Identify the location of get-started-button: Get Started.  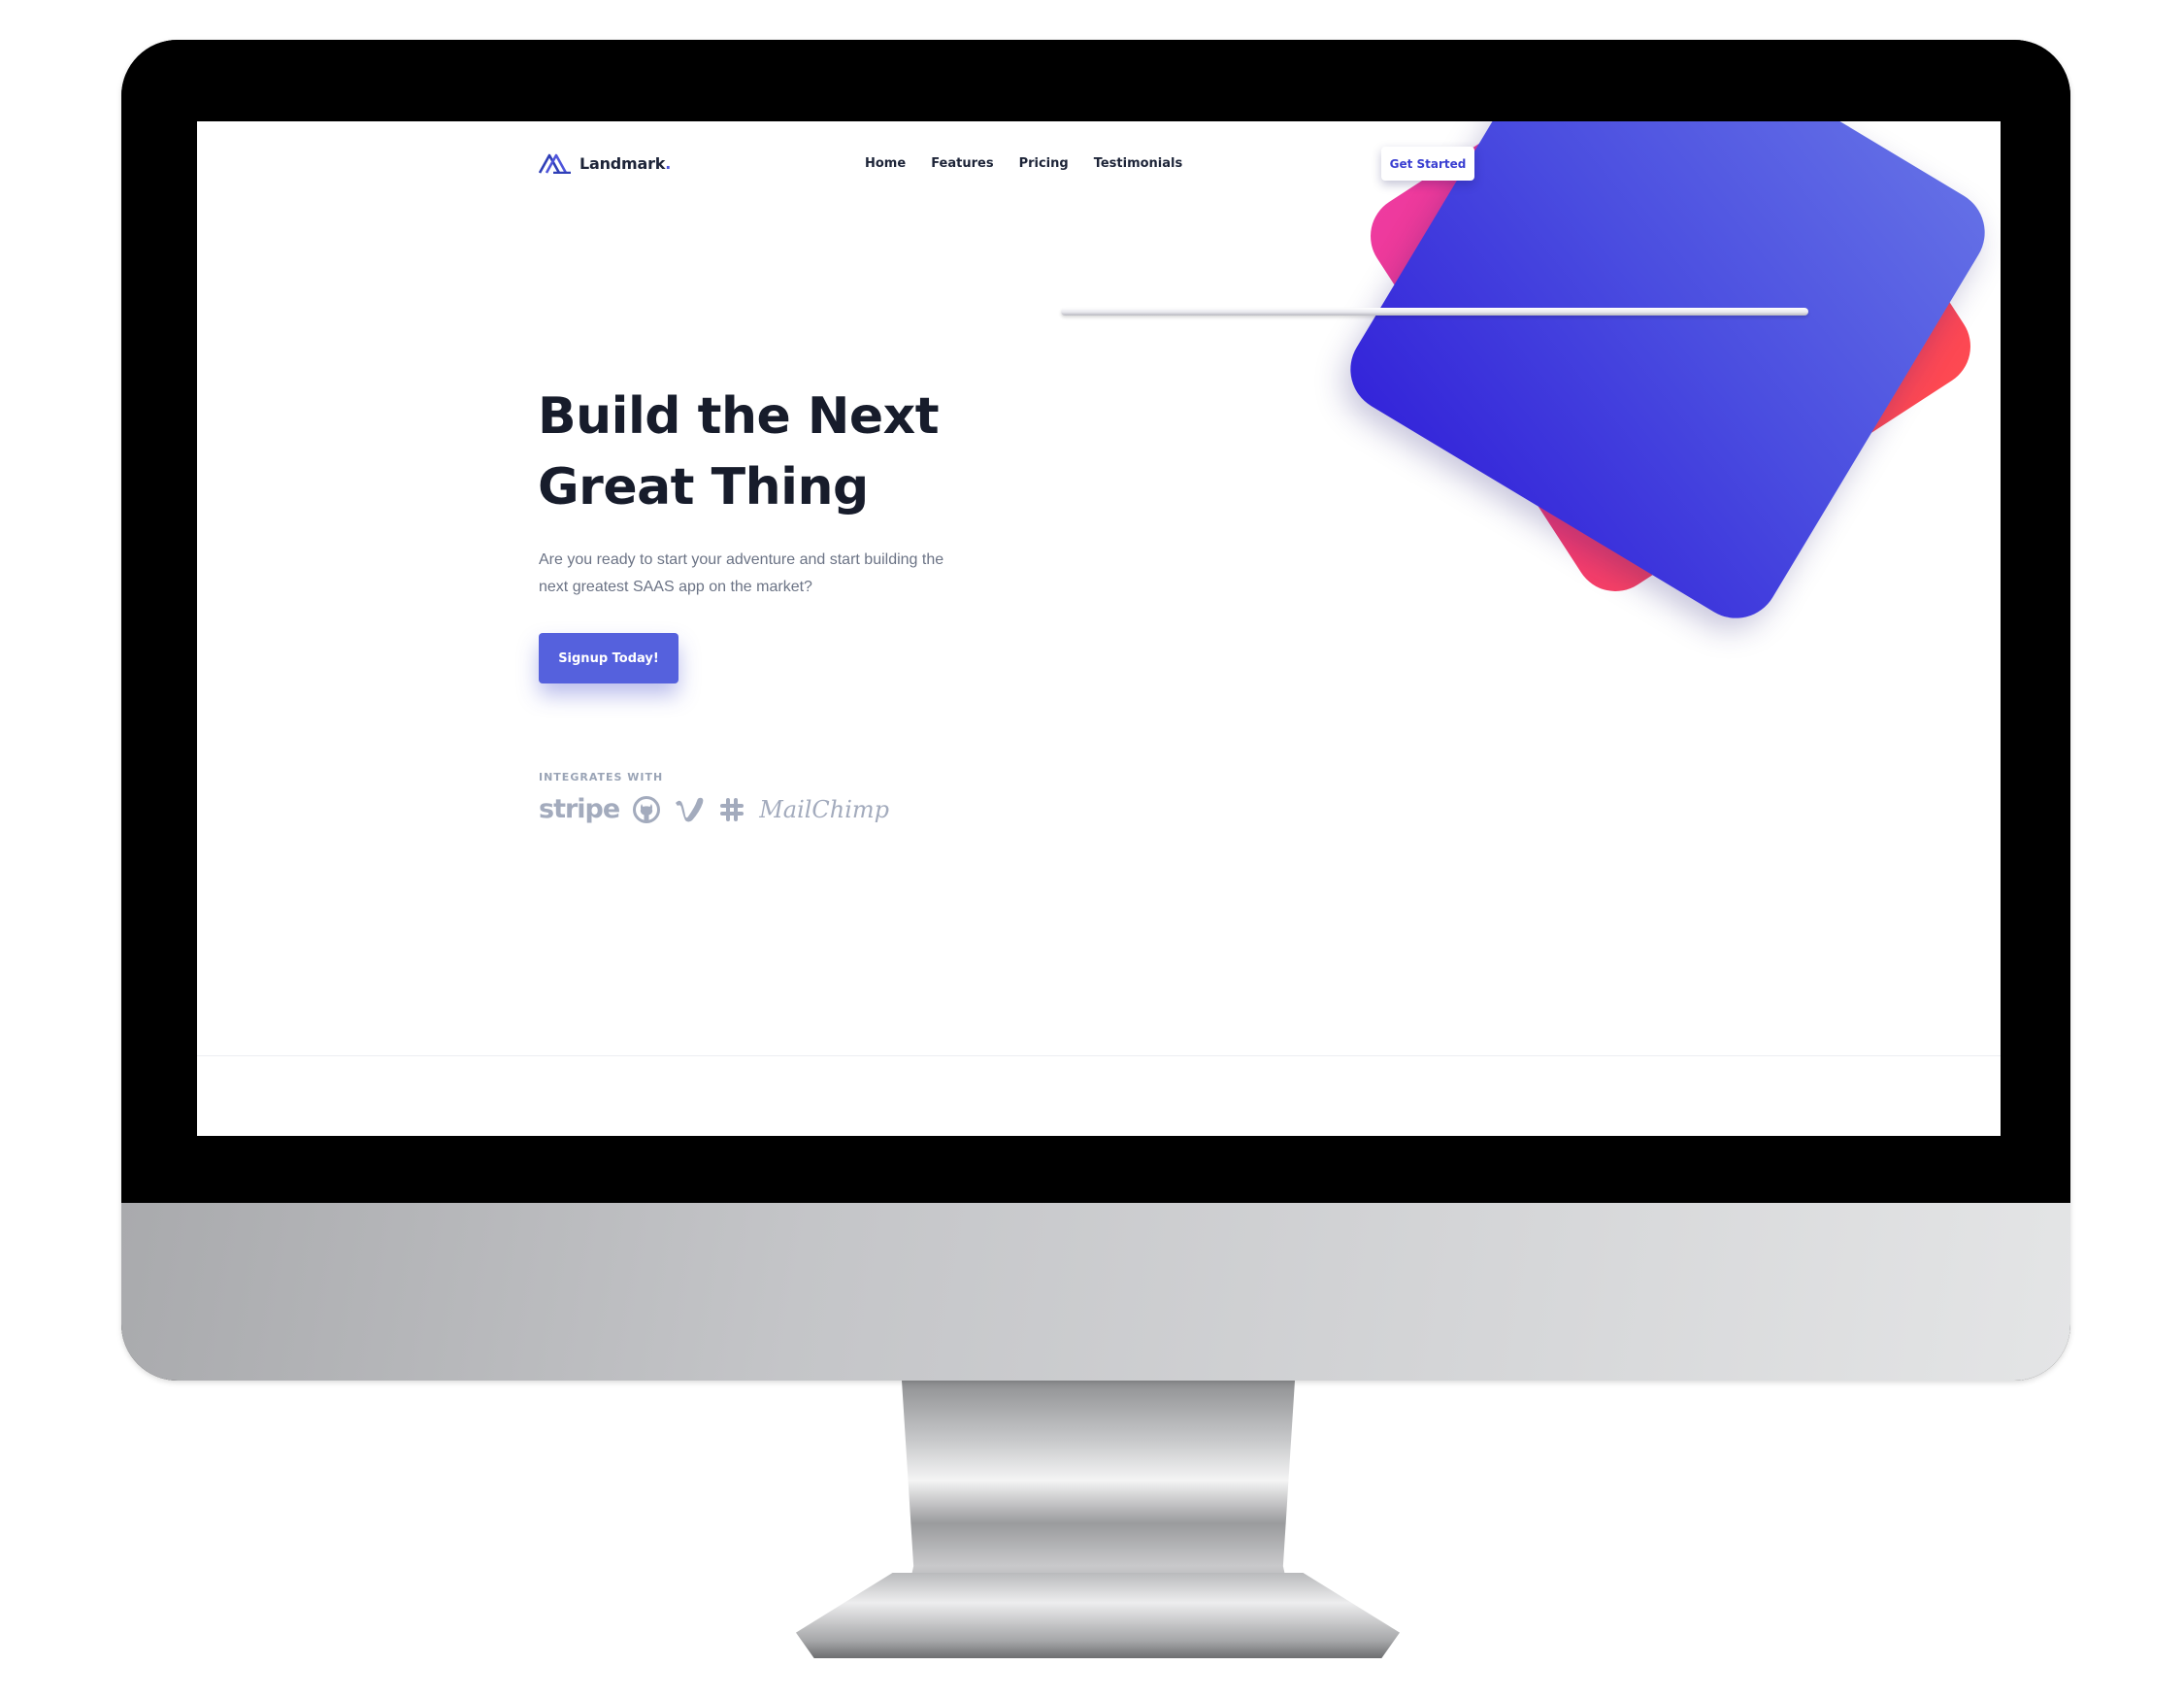
(1427, 164).